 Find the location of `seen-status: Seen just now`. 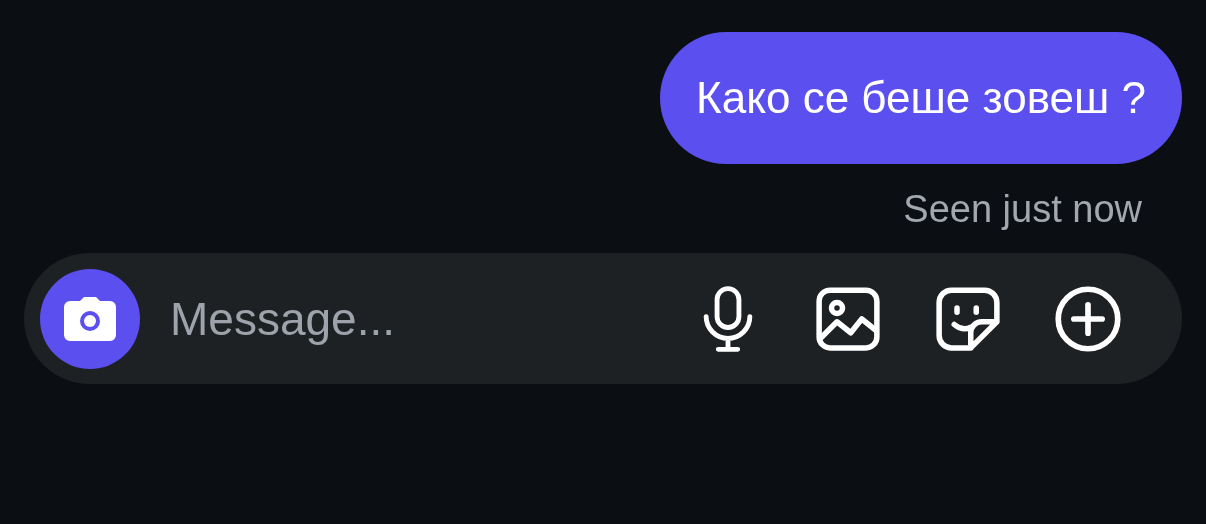

seen-status: Seen just now is located at coordinates (1022, 209).